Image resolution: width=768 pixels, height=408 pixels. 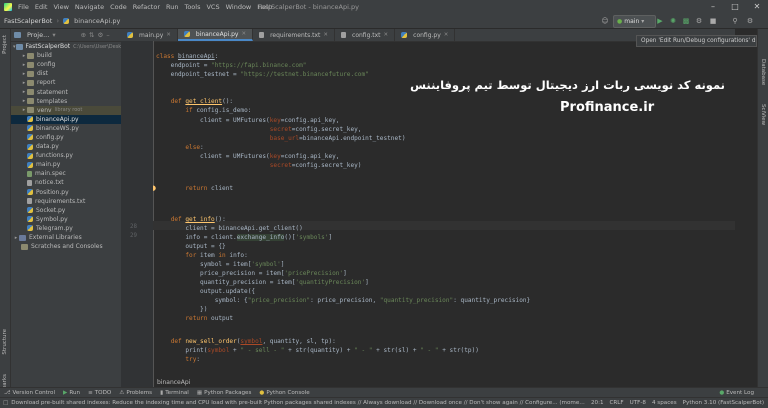 I want to click on left-tool-strip: Project Structure Bookmarks, so click(x=5, y=217).